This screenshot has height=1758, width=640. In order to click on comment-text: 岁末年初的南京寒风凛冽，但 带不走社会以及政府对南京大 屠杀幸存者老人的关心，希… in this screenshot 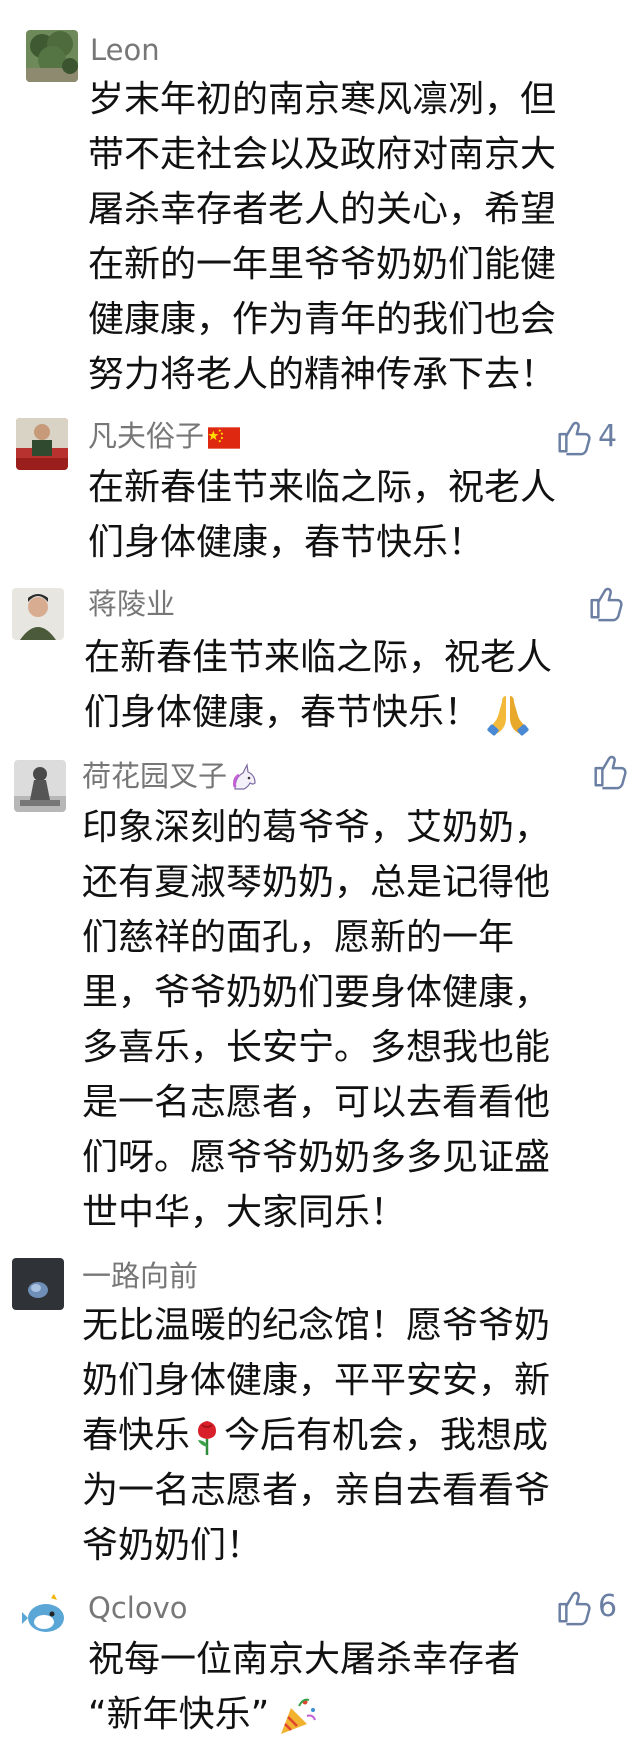, I will do `click(322, 237)`.